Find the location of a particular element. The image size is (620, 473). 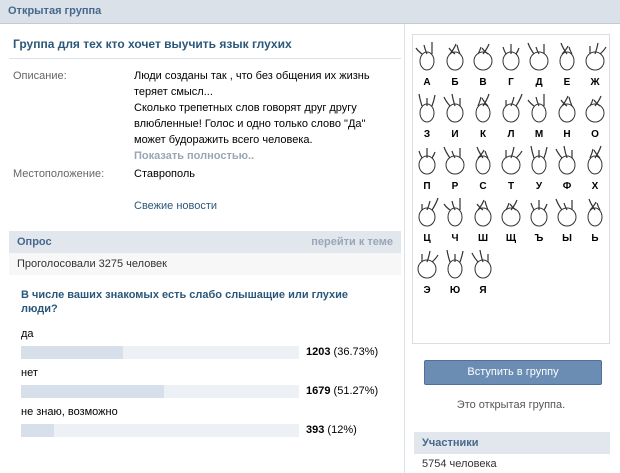

poll-option-label: нет is located at coordinates (29, 373).